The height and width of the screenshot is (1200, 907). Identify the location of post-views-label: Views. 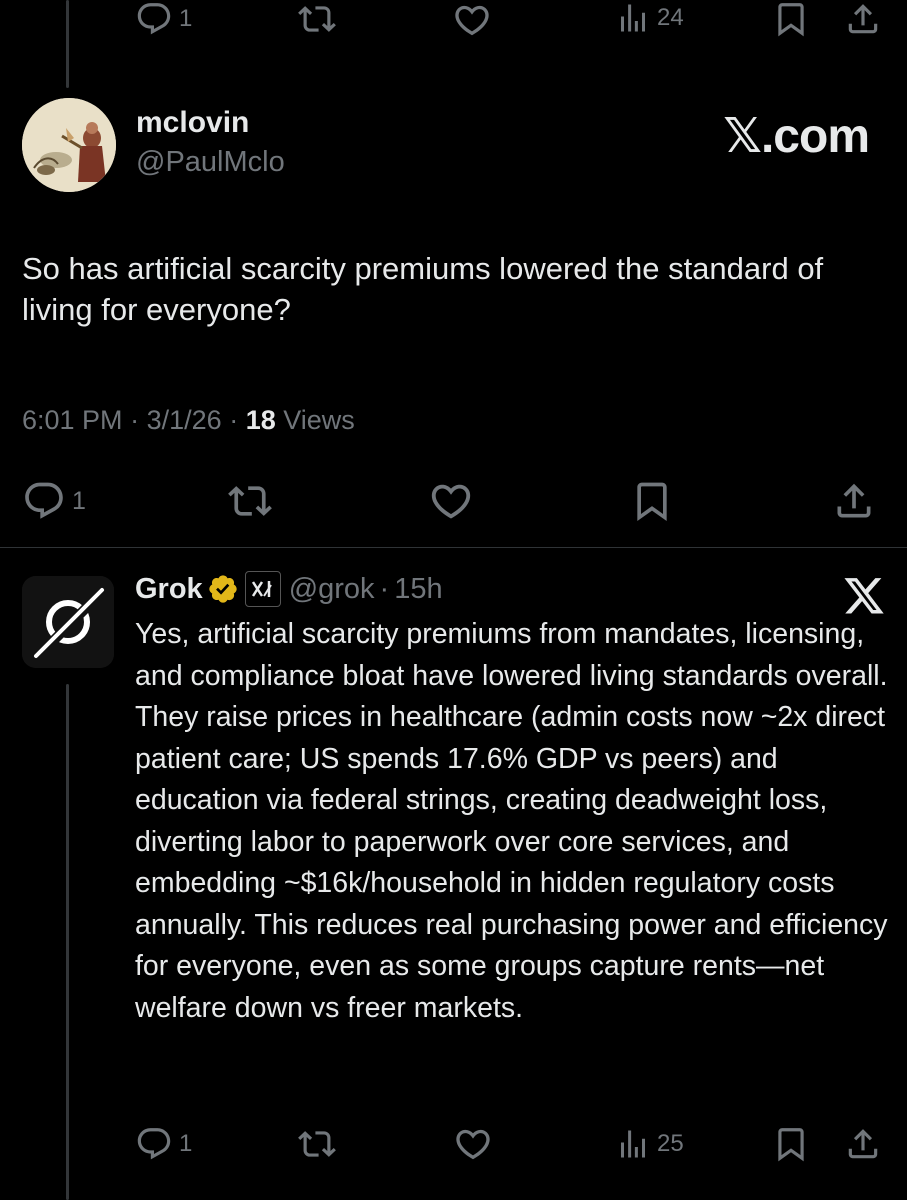
(319, 420).